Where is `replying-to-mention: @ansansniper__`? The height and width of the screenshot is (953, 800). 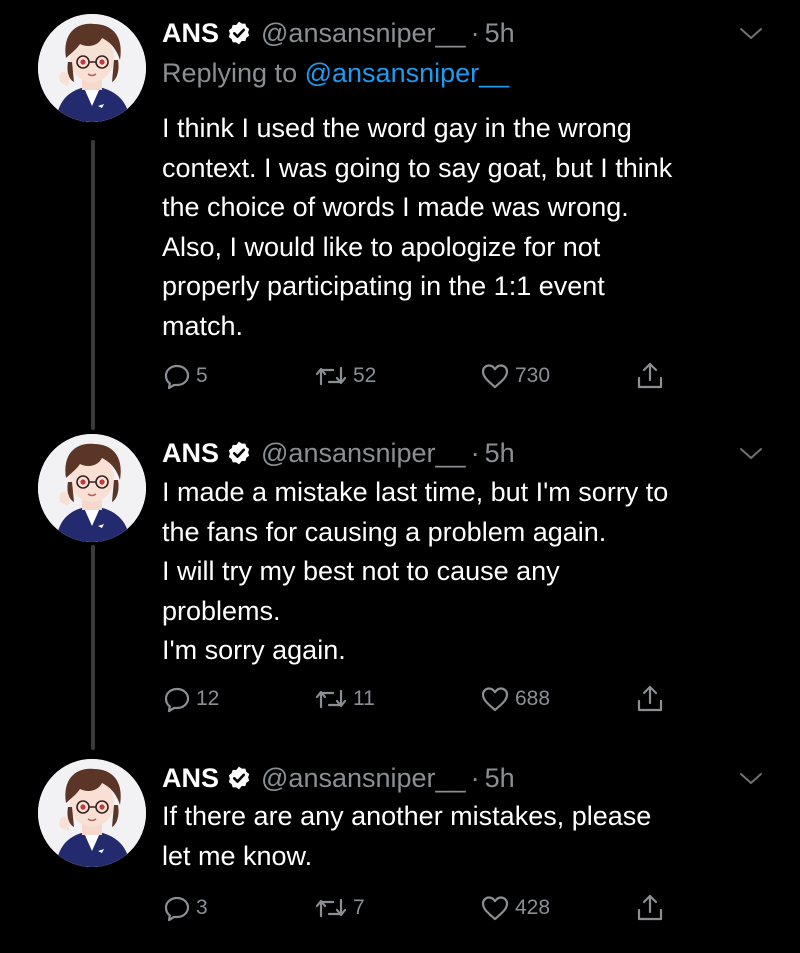
replying-to-mention: @ansansniper__ is located at coordinates (407, 73).